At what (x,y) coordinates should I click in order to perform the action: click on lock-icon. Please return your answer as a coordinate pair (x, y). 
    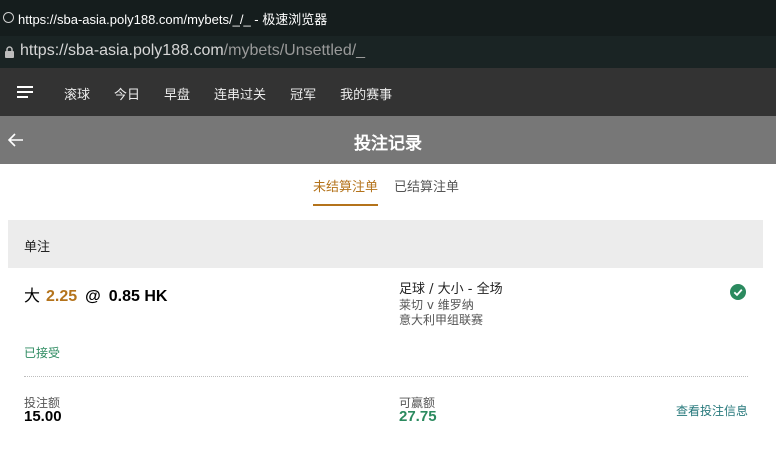
    Looking at the image, I should click on (9, 52).